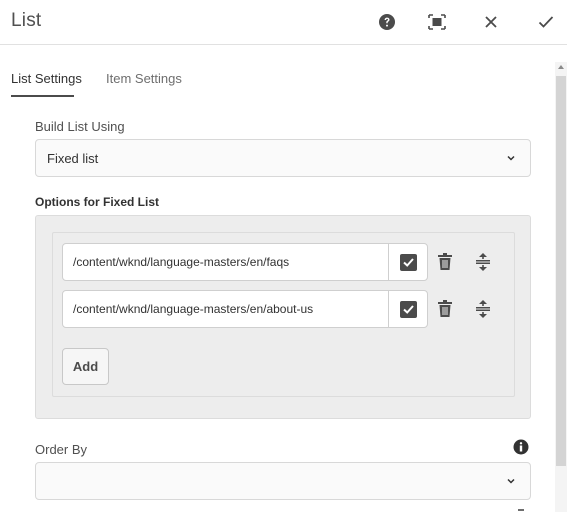 The width and height of the screenshot is (567, 512). I want to click on build-list-label: Build List Using, so click(80, 126).